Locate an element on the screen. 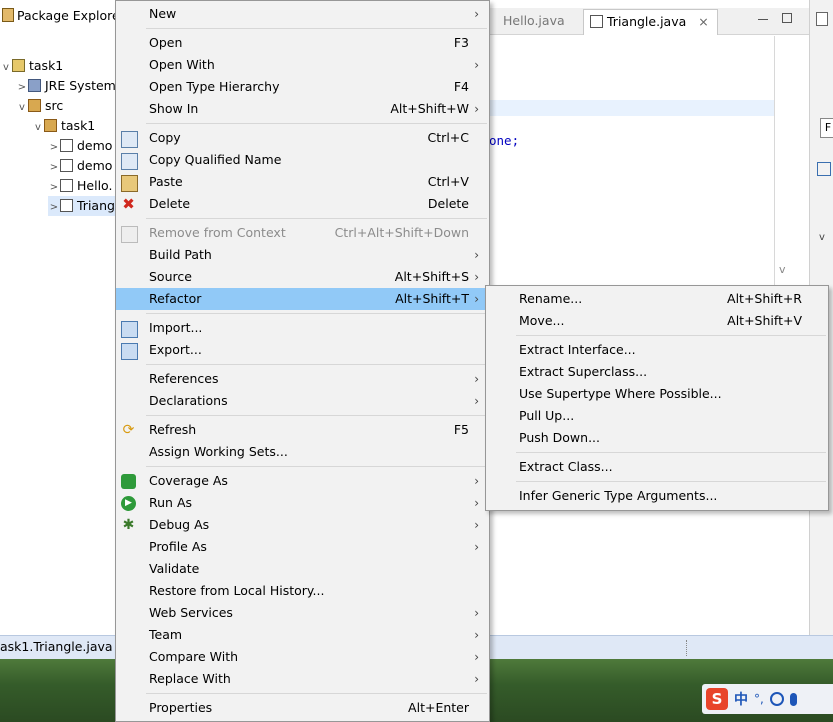 The height and width of the screenshot is (722, 833). editor-scrollbar-track is located at coordinates (774, 161).